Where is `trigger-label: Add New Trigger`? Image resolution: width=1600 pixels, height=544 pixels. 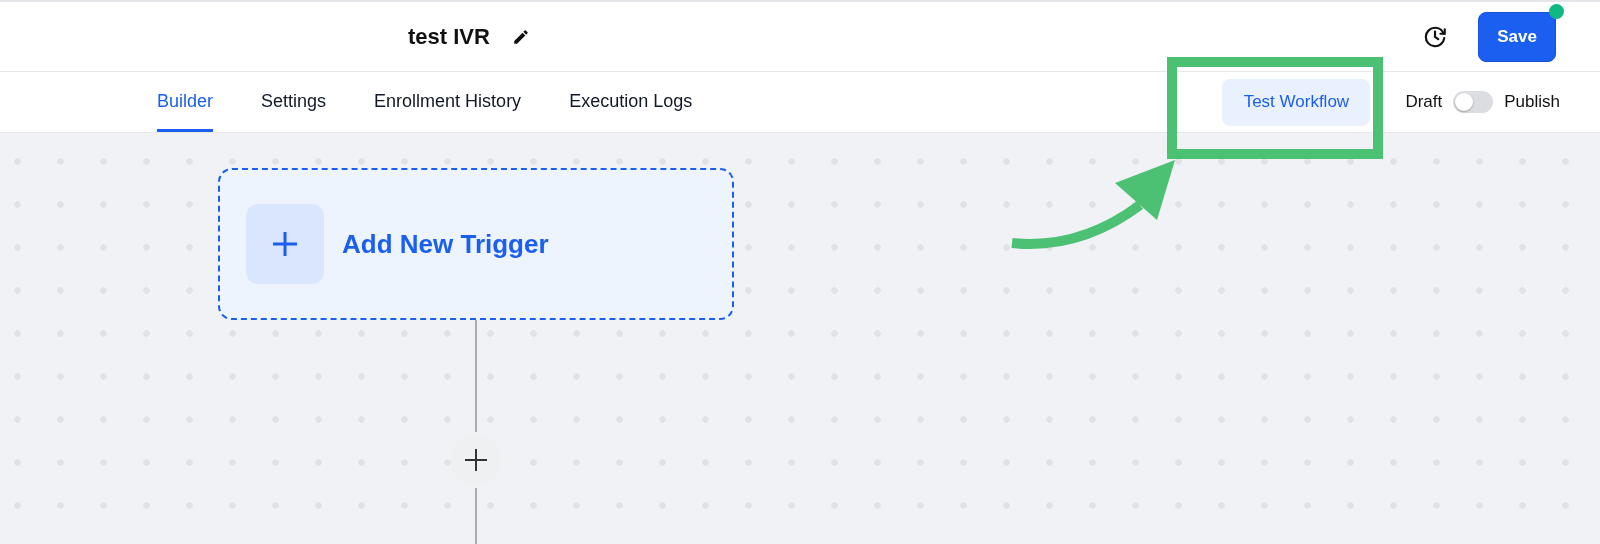 trigger-label: Add New Trigger is located at coordinates (445, 244).